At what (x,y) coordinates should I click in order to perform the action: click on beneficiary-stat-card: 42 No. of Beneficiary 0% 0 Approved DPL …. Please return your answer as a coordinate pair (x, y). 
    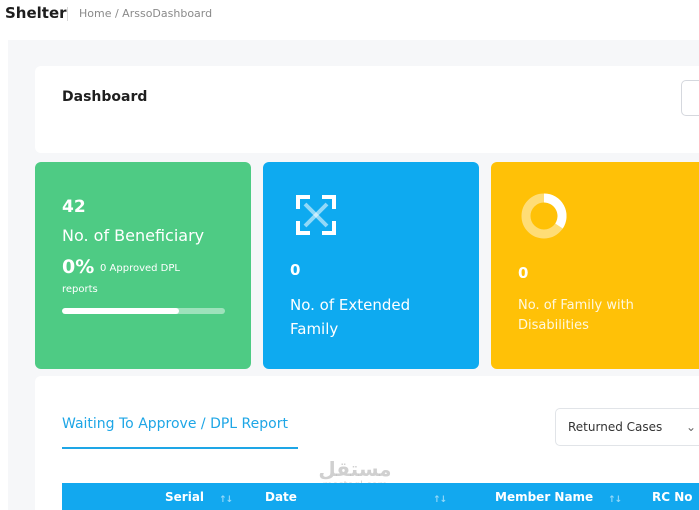
    Looking at the image, I should click on (143, 265).